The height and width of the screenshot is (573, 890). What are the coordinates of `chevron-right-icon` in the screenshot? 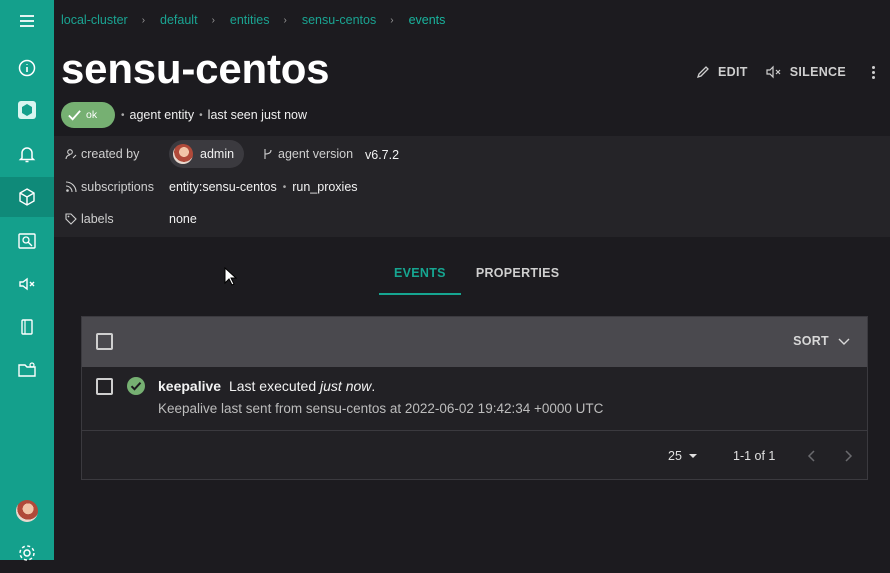 It's located at (848, 456).